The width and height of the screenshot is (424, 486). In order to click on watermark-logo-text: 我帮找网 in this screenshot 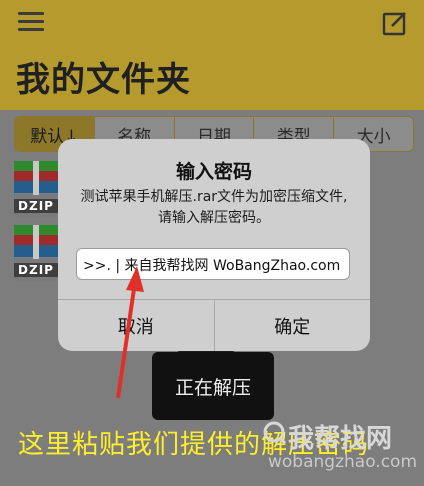, I will do `click(340, 439)`.